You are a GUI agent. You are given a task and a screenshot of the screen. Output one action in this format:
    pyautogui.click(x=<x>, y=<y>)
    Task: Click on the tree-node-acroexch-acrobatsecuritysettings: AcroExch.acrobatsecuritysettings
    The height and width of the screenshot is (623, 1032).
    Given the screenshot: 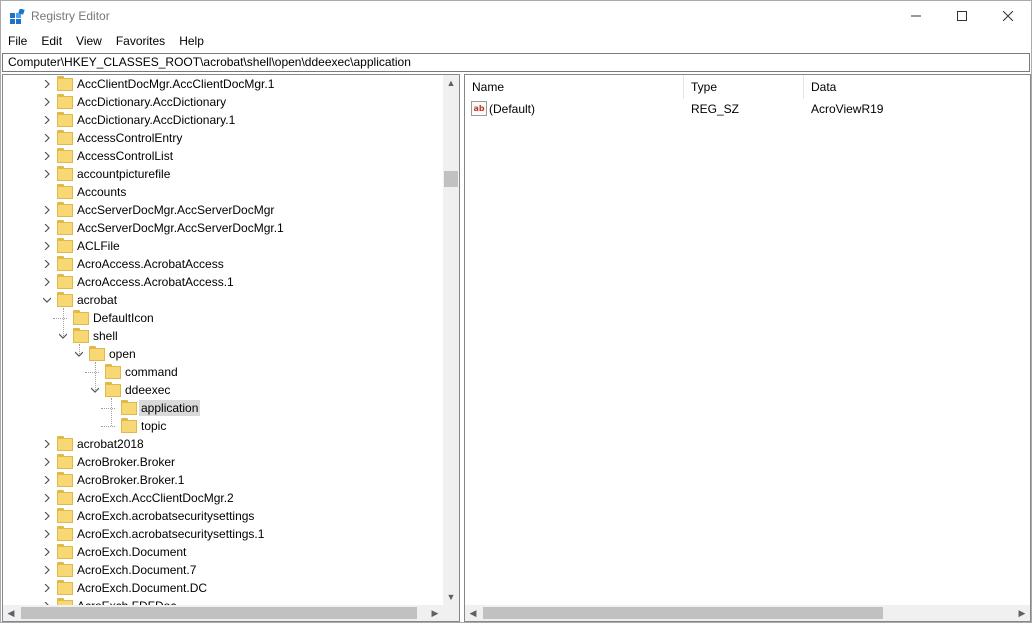 What is the action you would take?
    pyautogui.click(x=223, y=516)
    